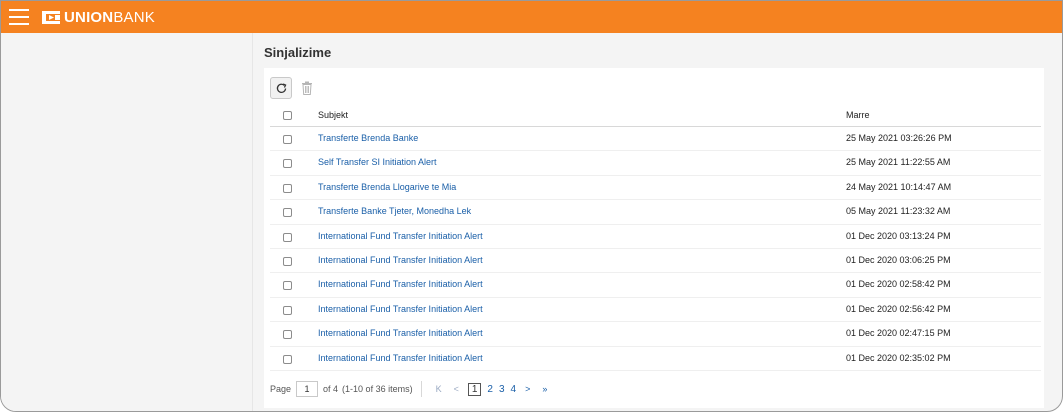 The image size is (1063, 412). Describe the element at coordinates (531, 17) in the screenshot. I see `top-bar: UNIONBANK` at that location.